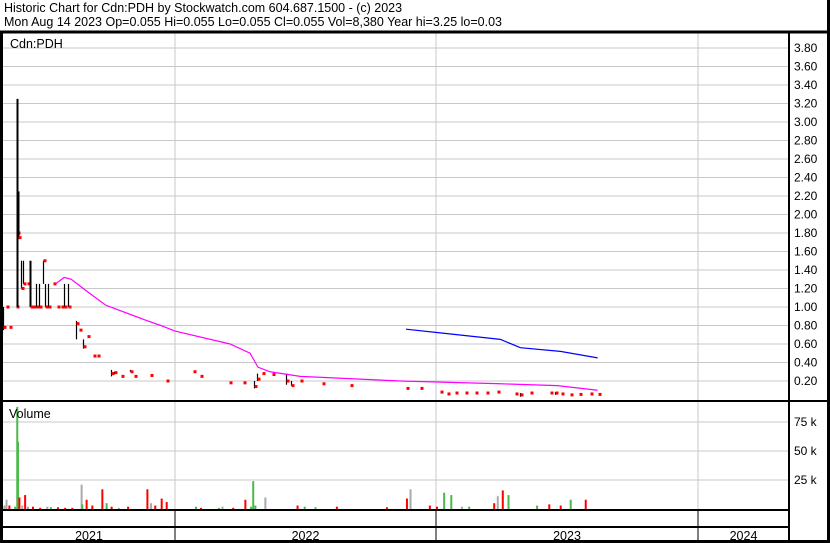 Image resolution: width=830 pixels, height=543 pixels. I want to click on price-tick-label: 2.20, so click(806, 196).